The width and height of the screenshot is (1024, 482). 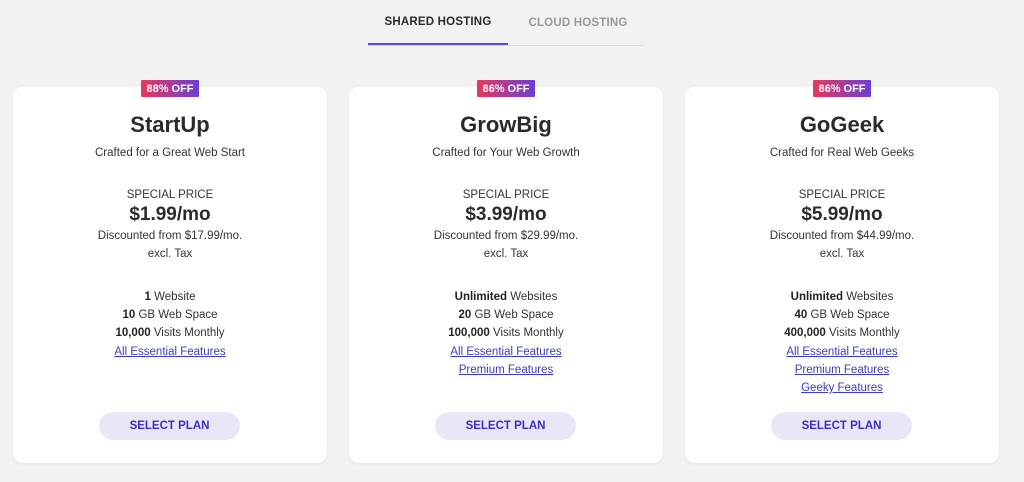 I want to click on discount-text: Discounted from $44.99/mo., so click(x=842, y=236).